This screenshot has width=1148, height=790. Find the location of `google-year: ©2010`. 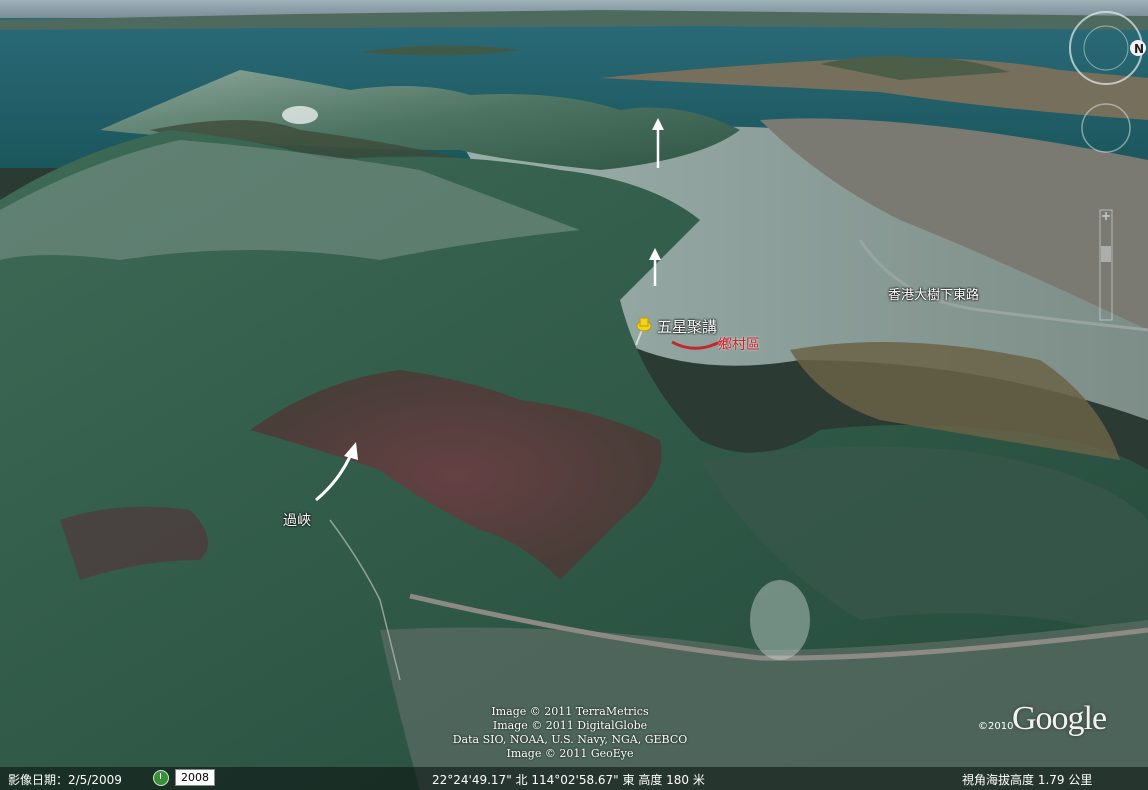

google-year: ©2010 is located at coordinates (996, 726).